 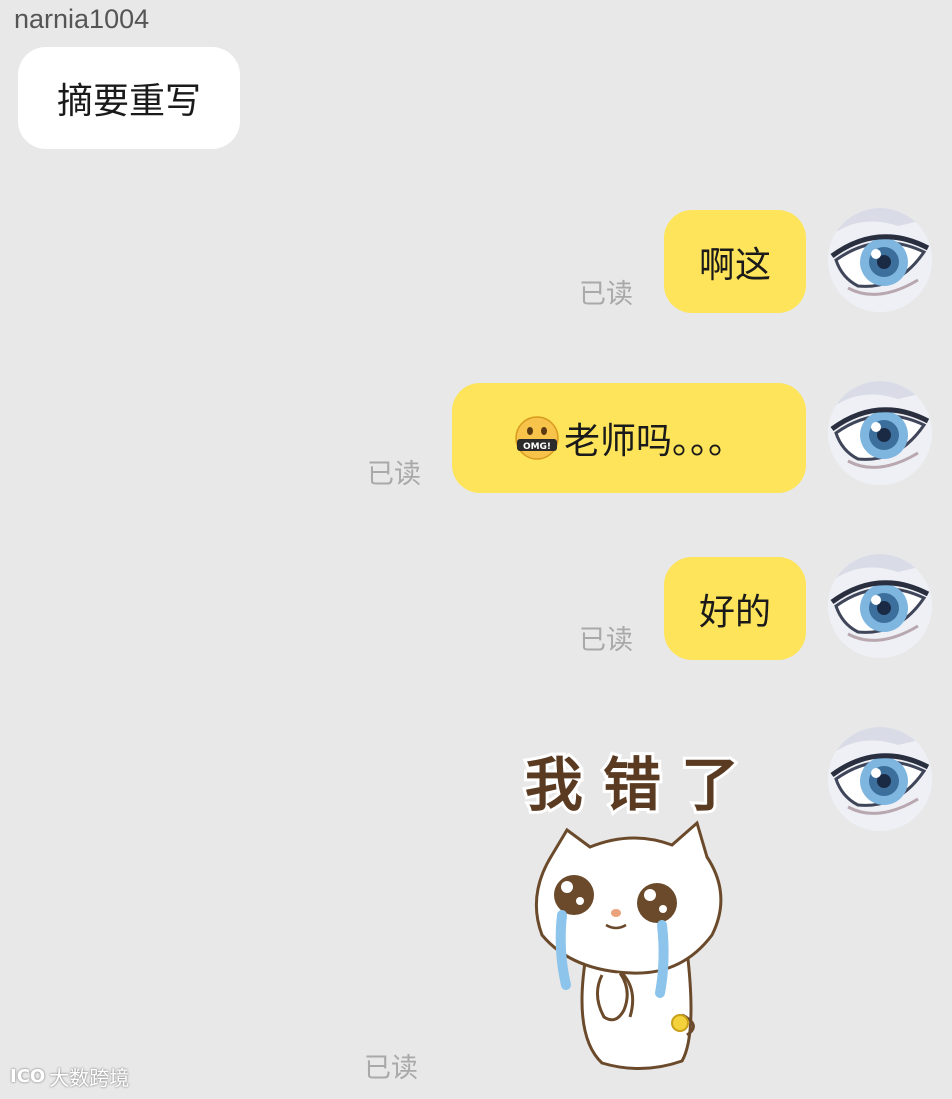 I want to click on outgoing-message-bubble: 好的, so click(x=735, y=608).